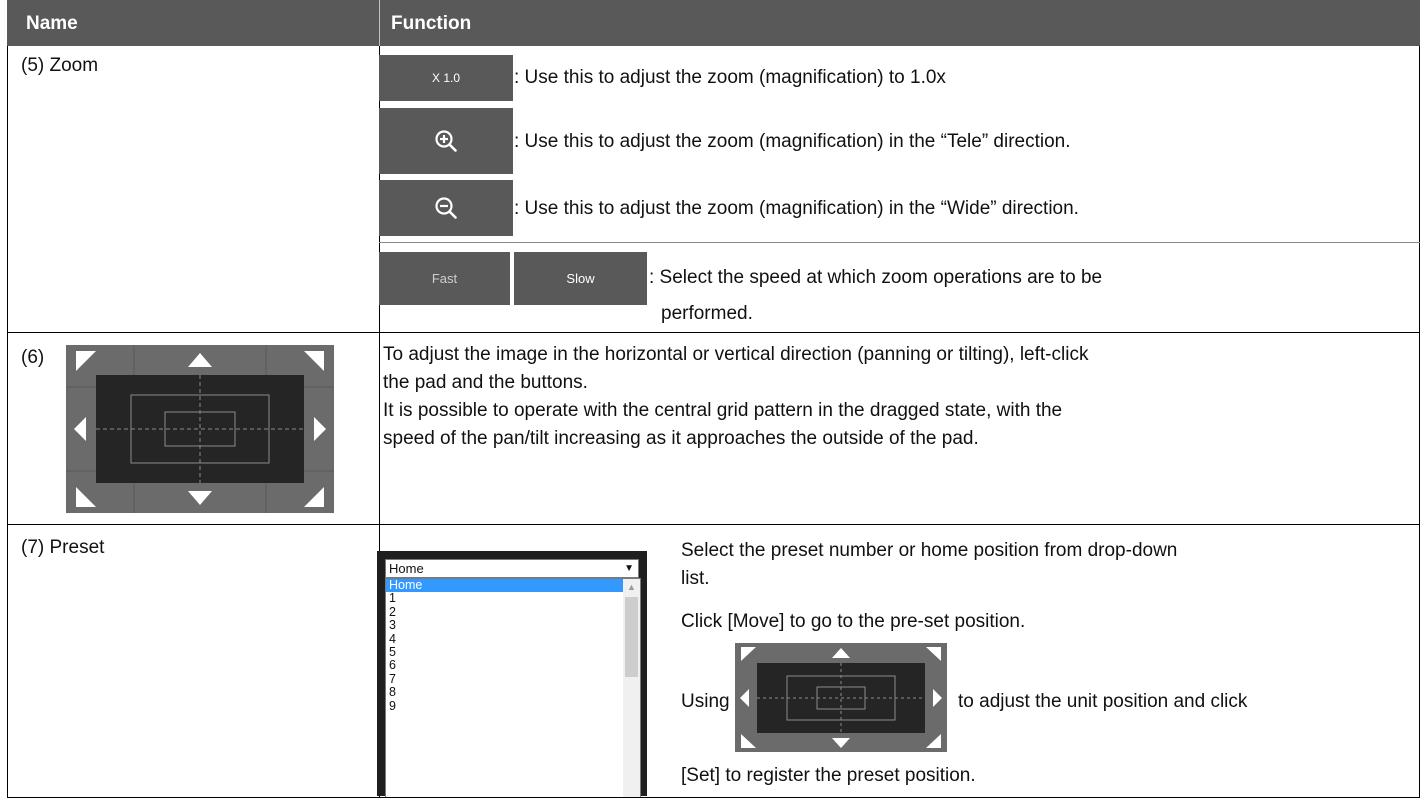 This screenshot has width=1421, height=799. What do you see at coordinates (899, 242) in the screenshot?
I see `zoom-subdivider` at bounding box center [899, 242].